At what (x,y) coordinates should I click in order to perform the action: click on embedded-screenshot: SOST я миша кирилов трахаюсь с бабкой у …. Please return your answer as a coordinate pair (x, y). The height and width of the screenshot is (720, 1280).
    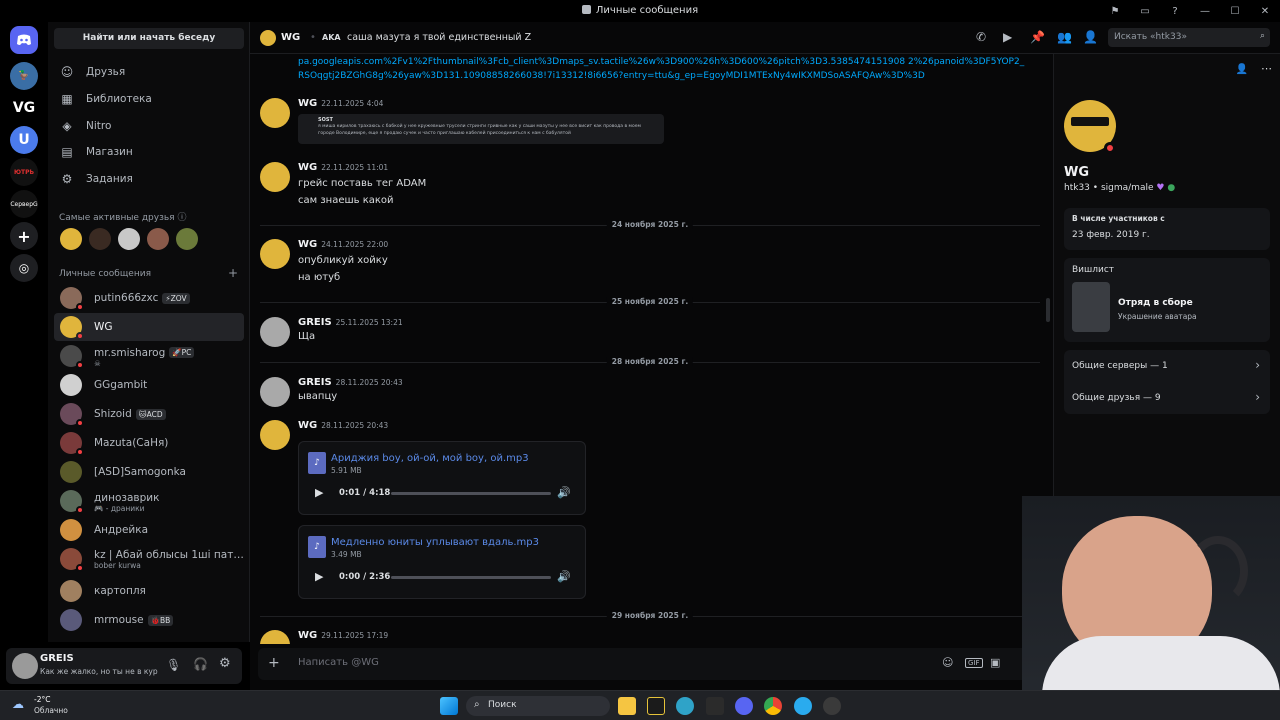
    Looking at the image, I should click on (481, 129).